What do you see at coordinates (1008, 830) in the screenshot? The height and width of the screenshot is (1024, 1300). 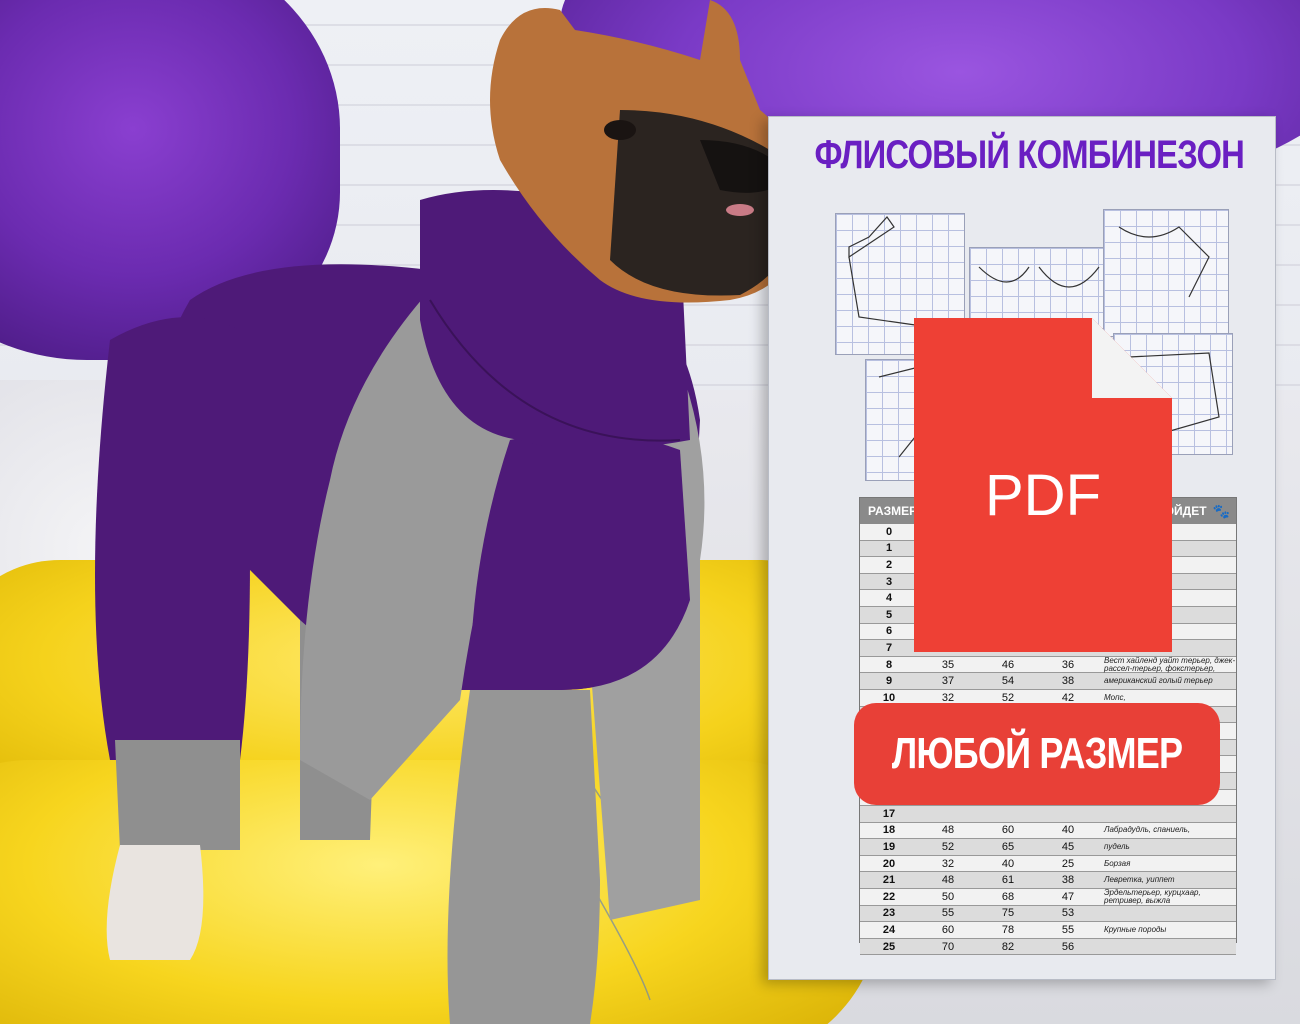 I see `table-cell-b: 60` at bounding box center [1008, 830].